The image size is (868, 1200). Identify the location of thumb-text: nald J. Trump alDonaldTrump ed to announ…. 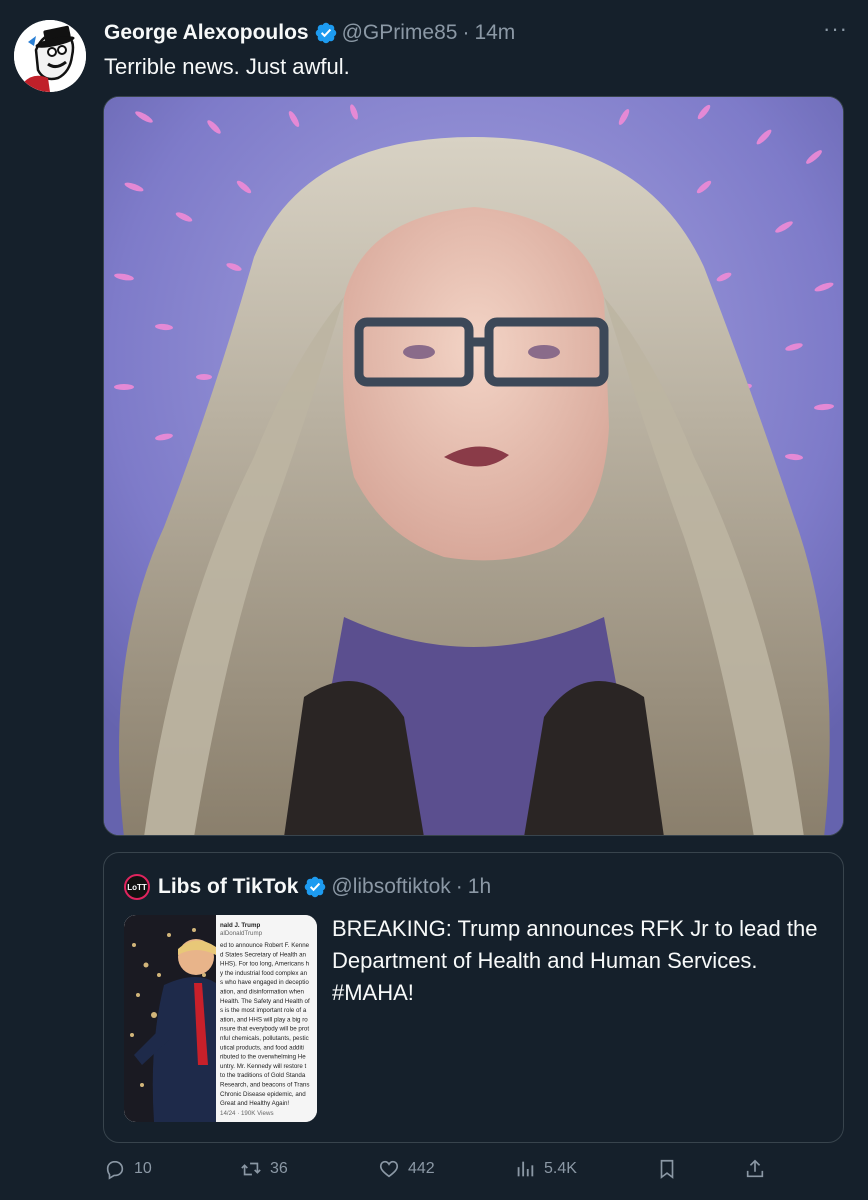
(265, 1019).